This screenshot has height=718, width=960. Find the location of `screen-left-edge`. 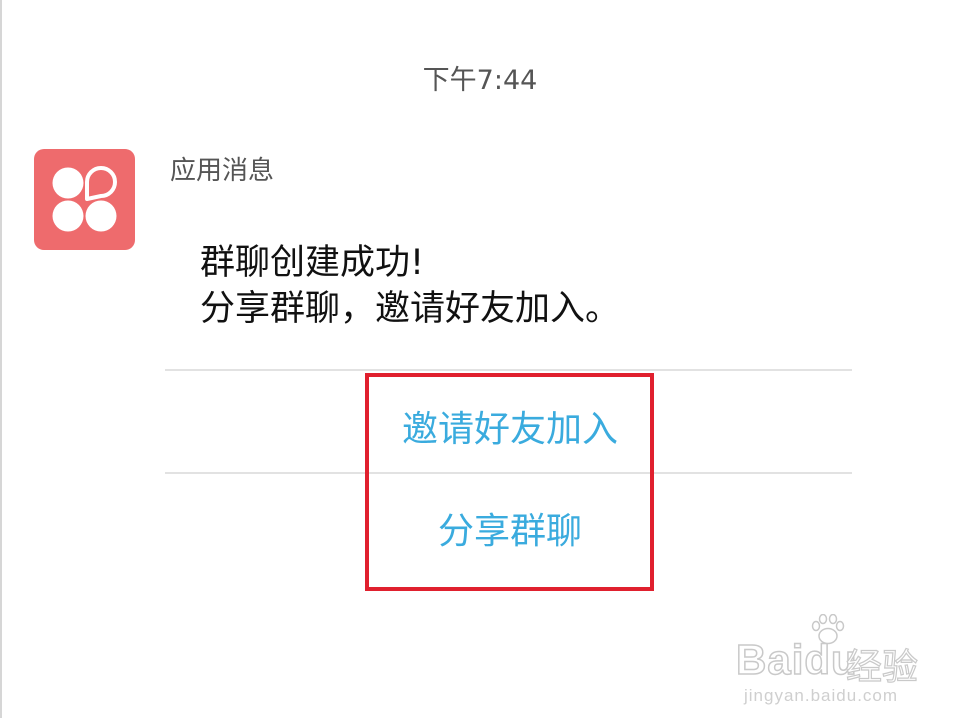

screen-left-edge is located at coordinates (1, 359).